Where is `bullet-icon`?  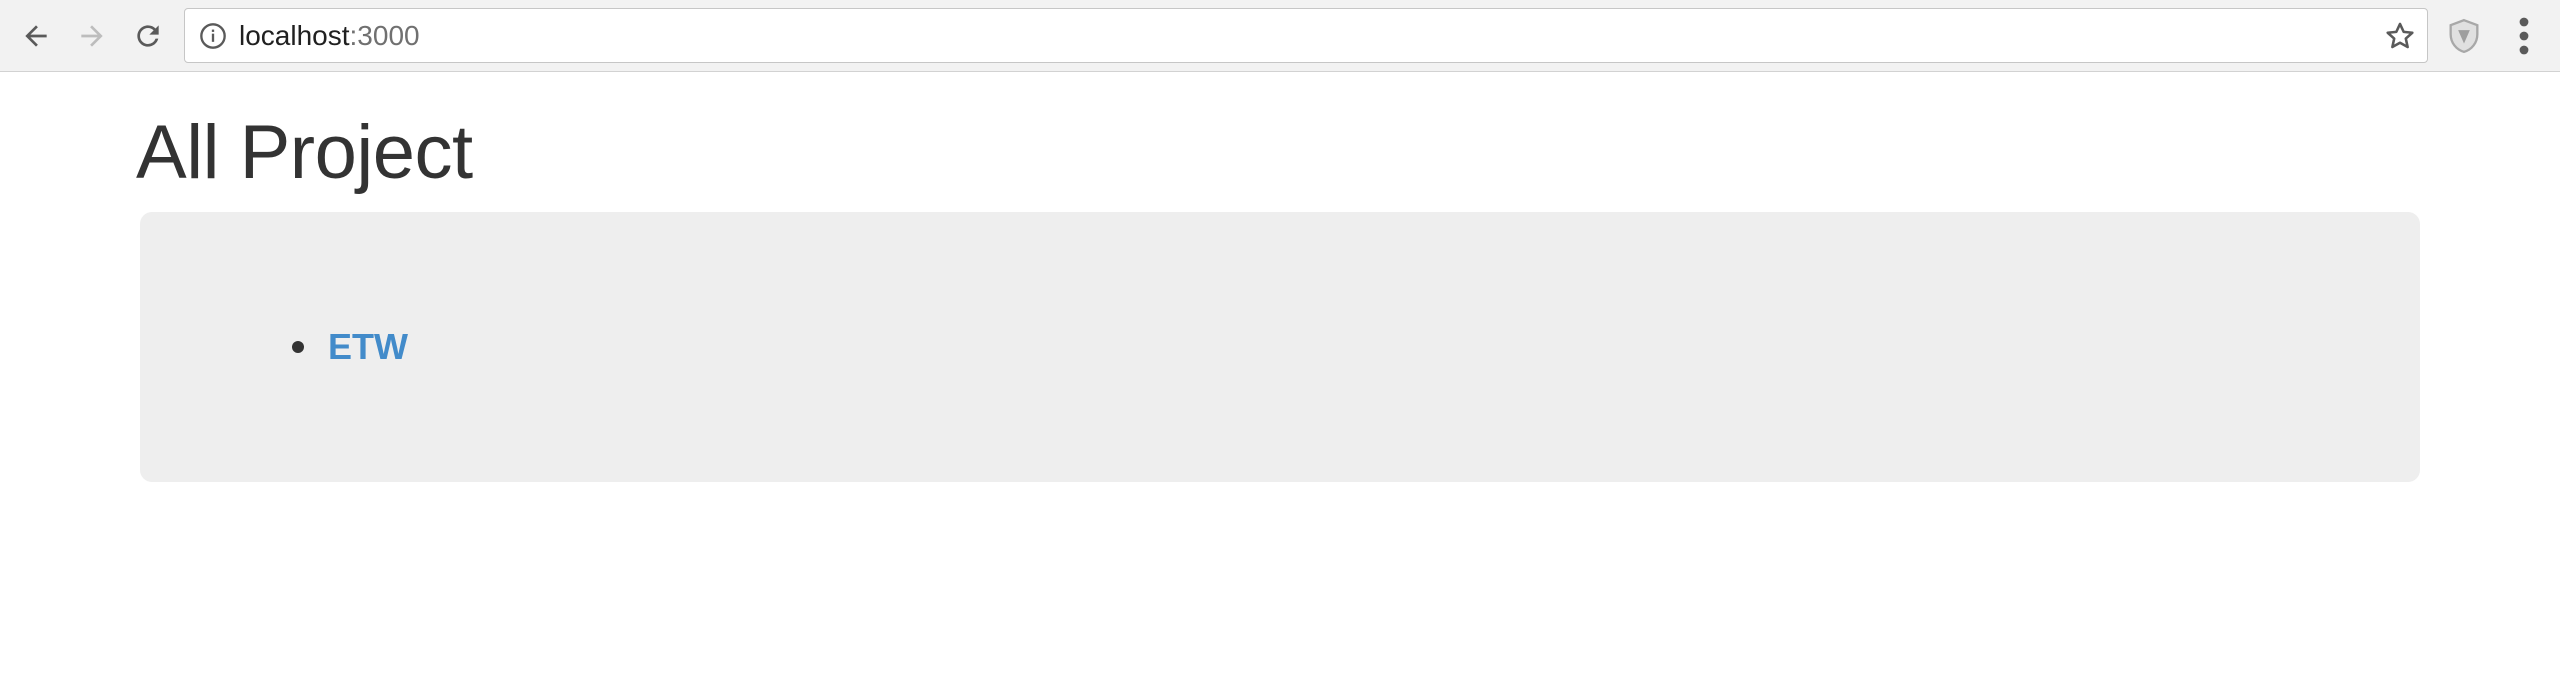 bullet-icon is located at coordinates (298, 347).